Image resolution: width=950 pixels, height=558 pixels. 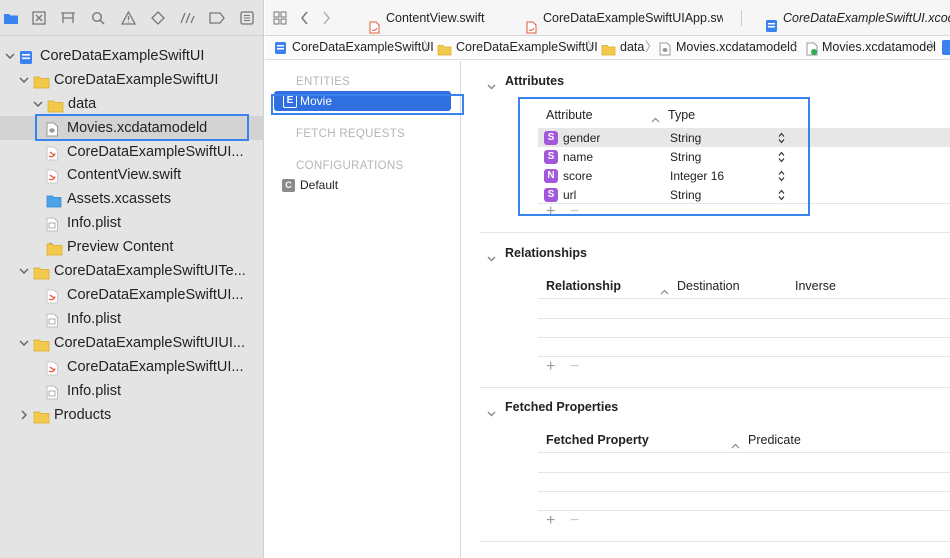 What do you see at coordinates (574, 521) in the screenshot?
I see `remove-fetched-property-button: −` at bounding box center [574, 521].